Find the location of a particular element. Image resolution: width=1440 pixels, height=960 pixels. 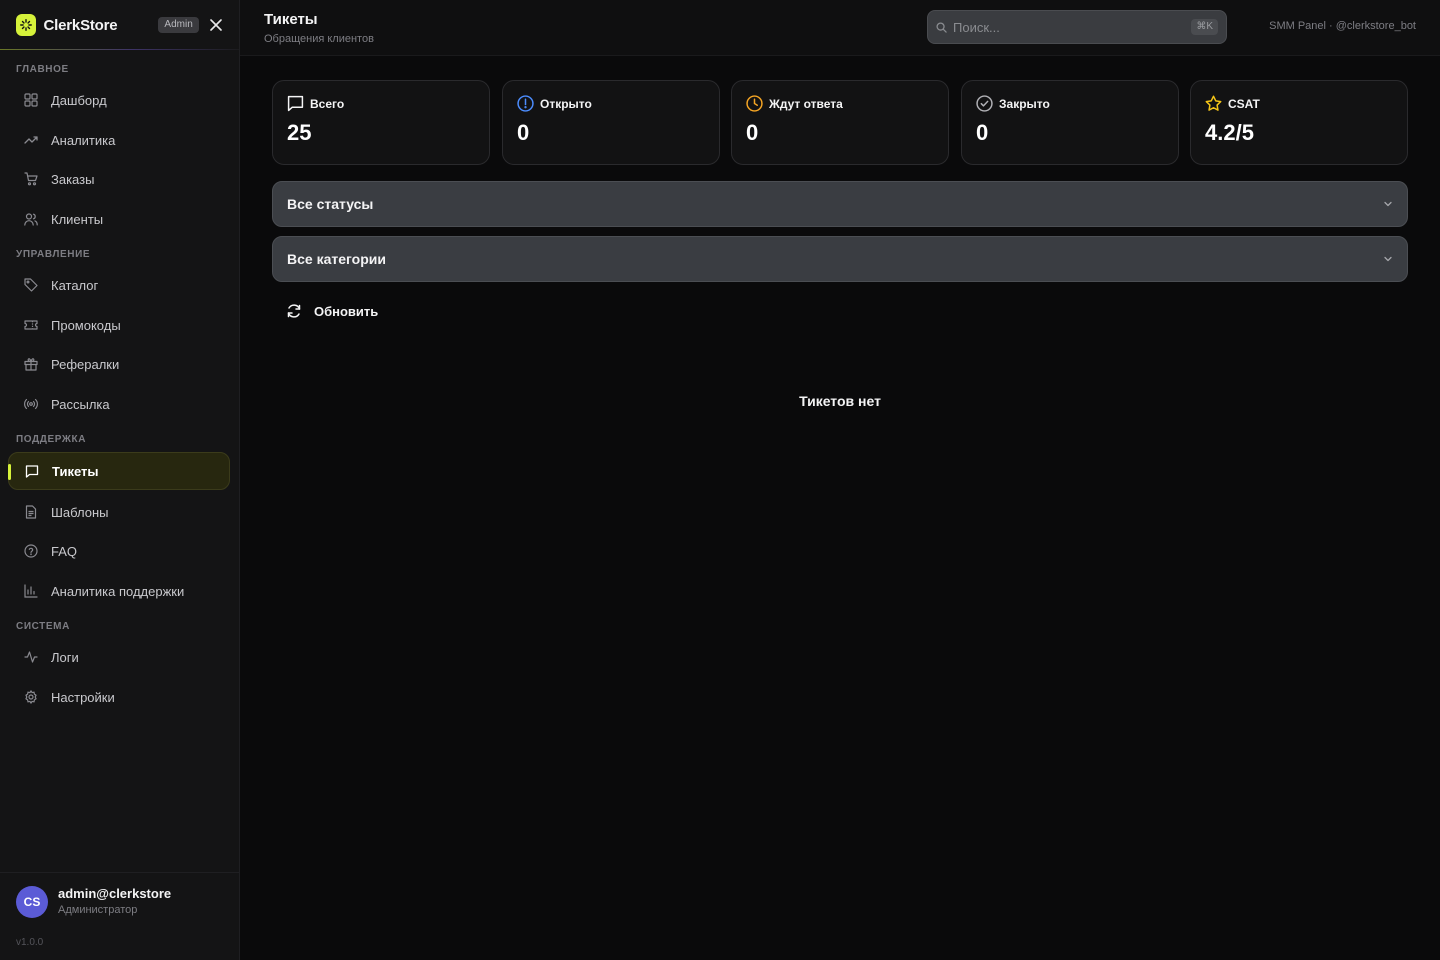

sidebar-item-promocodes: Промокоды is located at coordinates (119, 325).